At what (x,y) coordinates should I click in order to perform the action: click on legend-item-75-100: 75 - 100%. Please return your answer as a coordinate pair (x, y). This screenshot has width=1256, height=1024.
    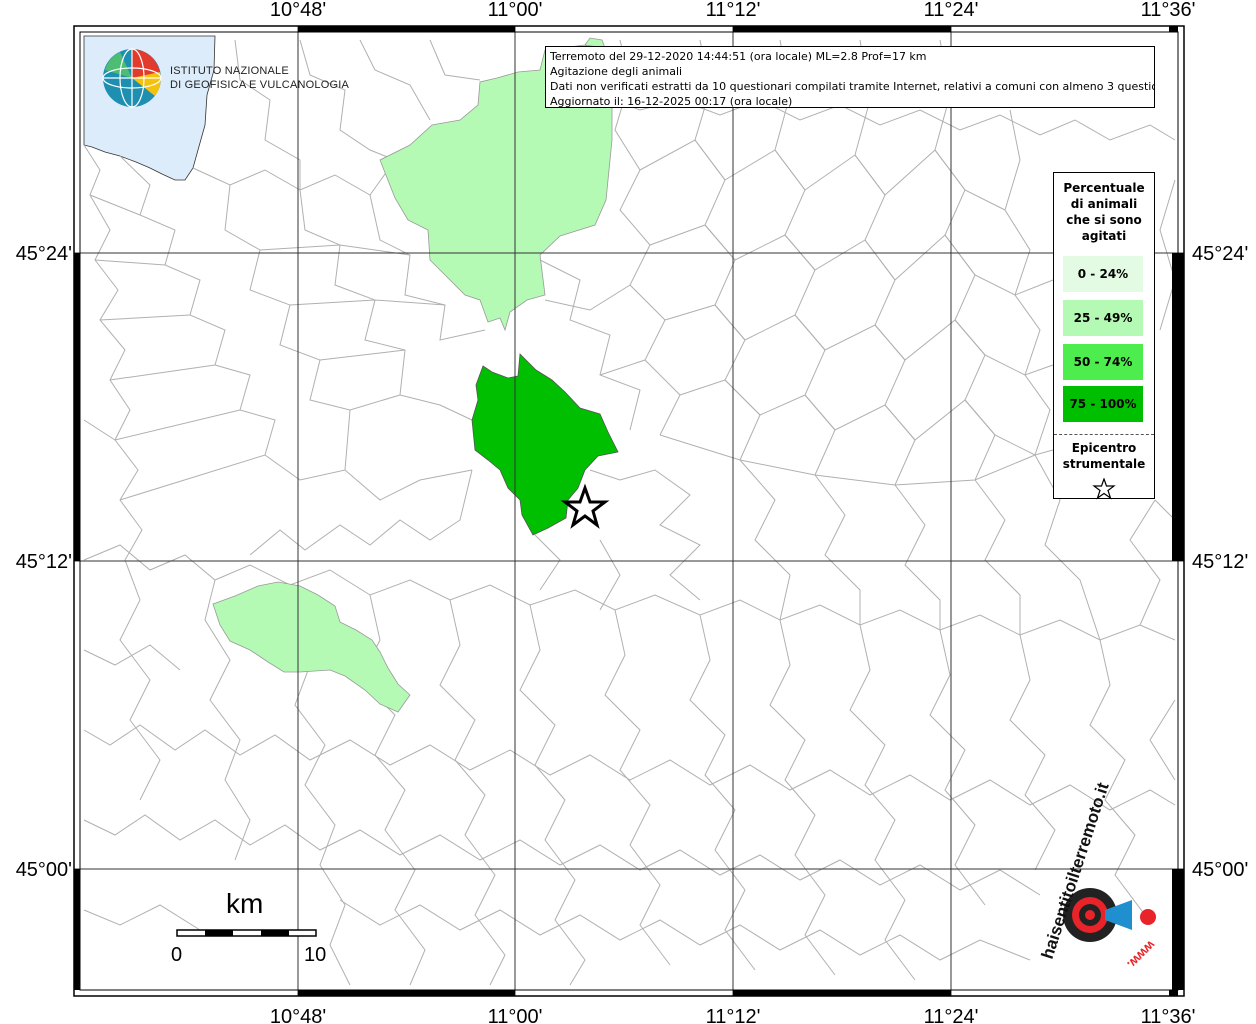
    Looking at the image, I should click on (1103, 404).